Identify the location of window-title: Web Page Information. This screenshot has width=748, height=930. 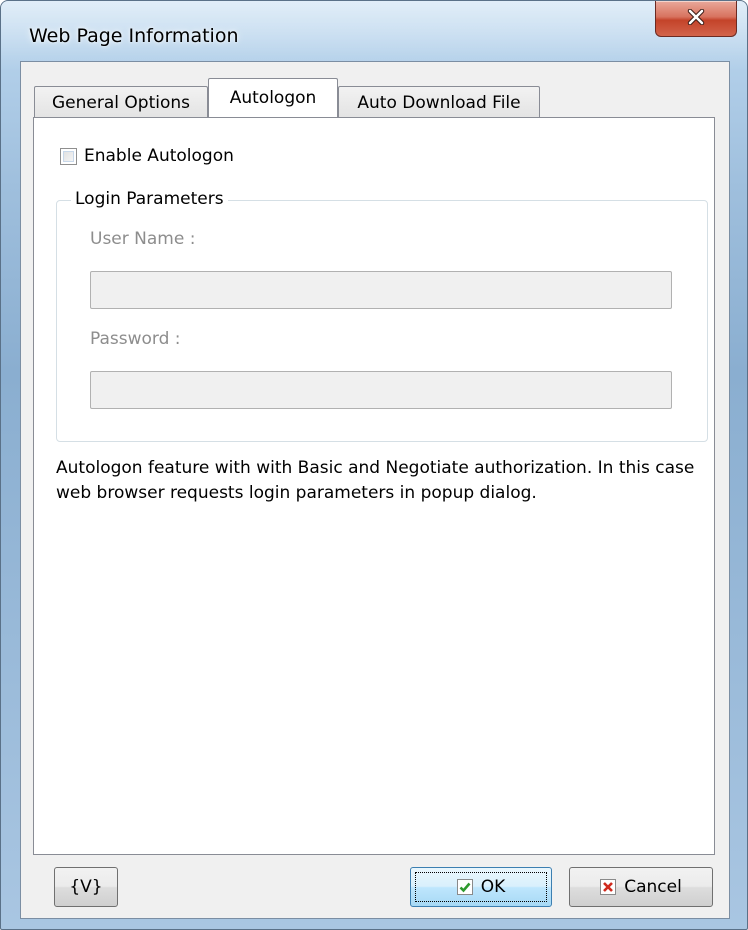
(134, 36).